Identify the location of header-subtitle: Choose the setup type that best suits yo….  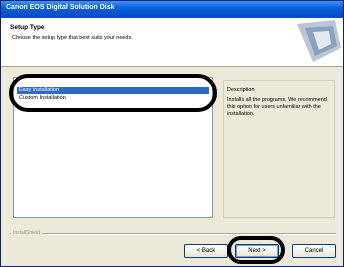
(72, 38).